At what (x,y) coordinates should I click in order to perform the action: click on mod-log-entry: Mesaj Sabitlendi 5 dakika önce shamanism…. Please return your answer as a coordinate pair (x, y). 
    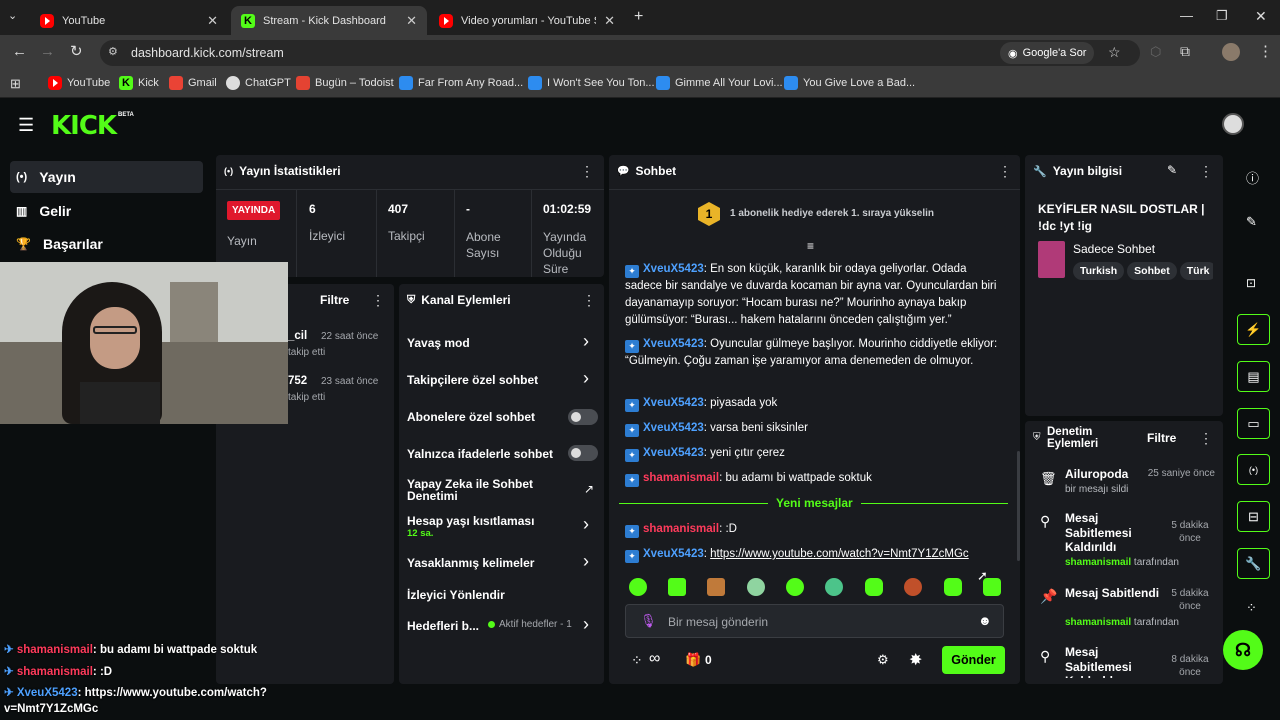
    Looking at the image, I should click on (1127, 608).